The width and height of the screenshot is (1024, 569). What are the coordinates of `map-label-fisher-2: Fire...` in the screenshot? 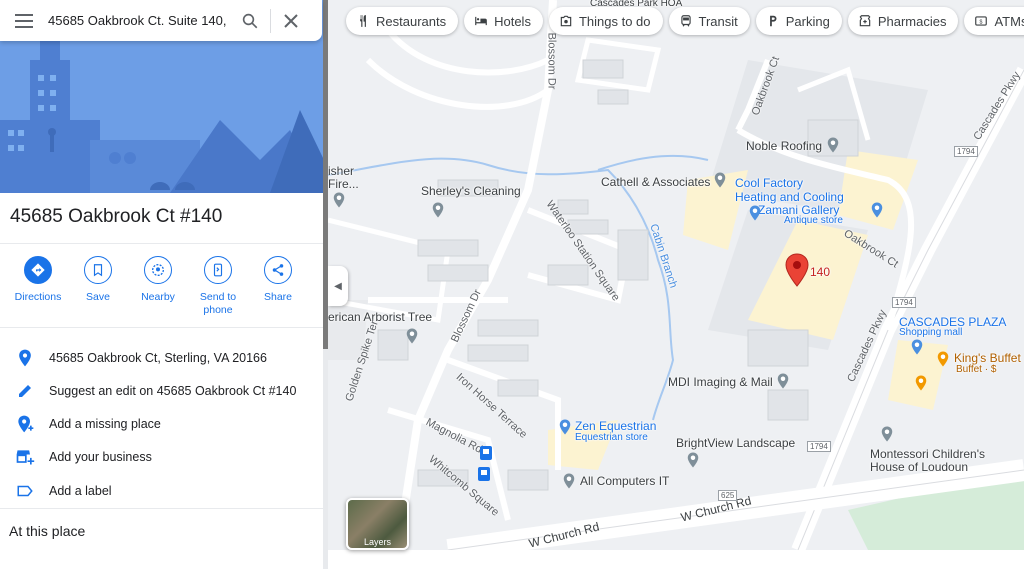 It's located at (343, 184).